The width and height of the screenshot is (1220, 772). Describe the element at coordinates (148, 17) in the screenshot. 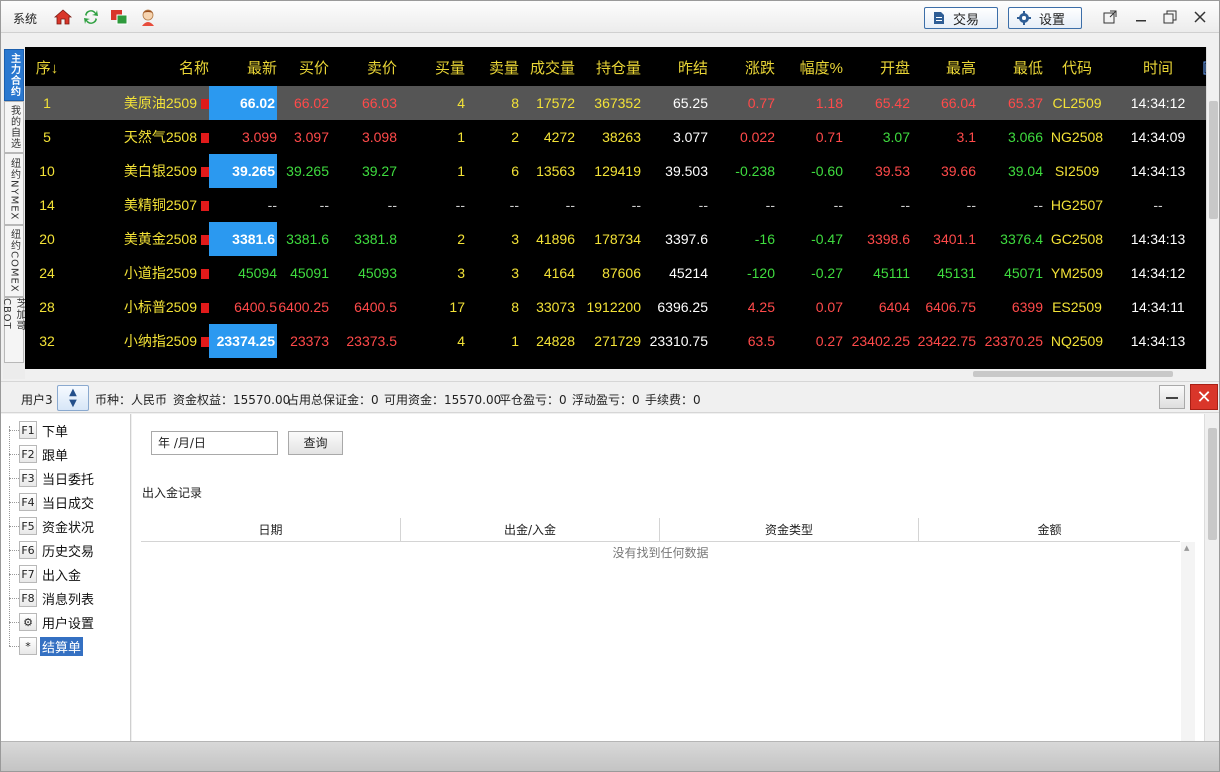

I see `user-avatar-icon` at that location.